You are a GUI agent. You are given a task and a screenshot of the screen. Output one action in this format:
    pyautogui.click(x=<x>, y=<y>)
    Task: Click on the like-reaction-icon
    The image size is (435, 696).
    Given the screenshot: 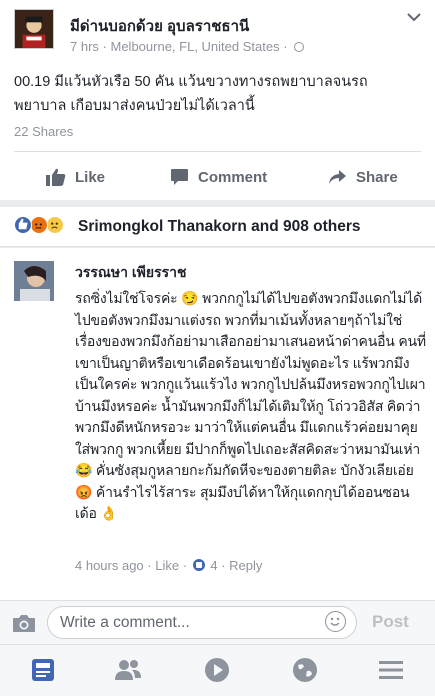 What is the action you would take?
    pyautogui.click(x=23, y=225)
    